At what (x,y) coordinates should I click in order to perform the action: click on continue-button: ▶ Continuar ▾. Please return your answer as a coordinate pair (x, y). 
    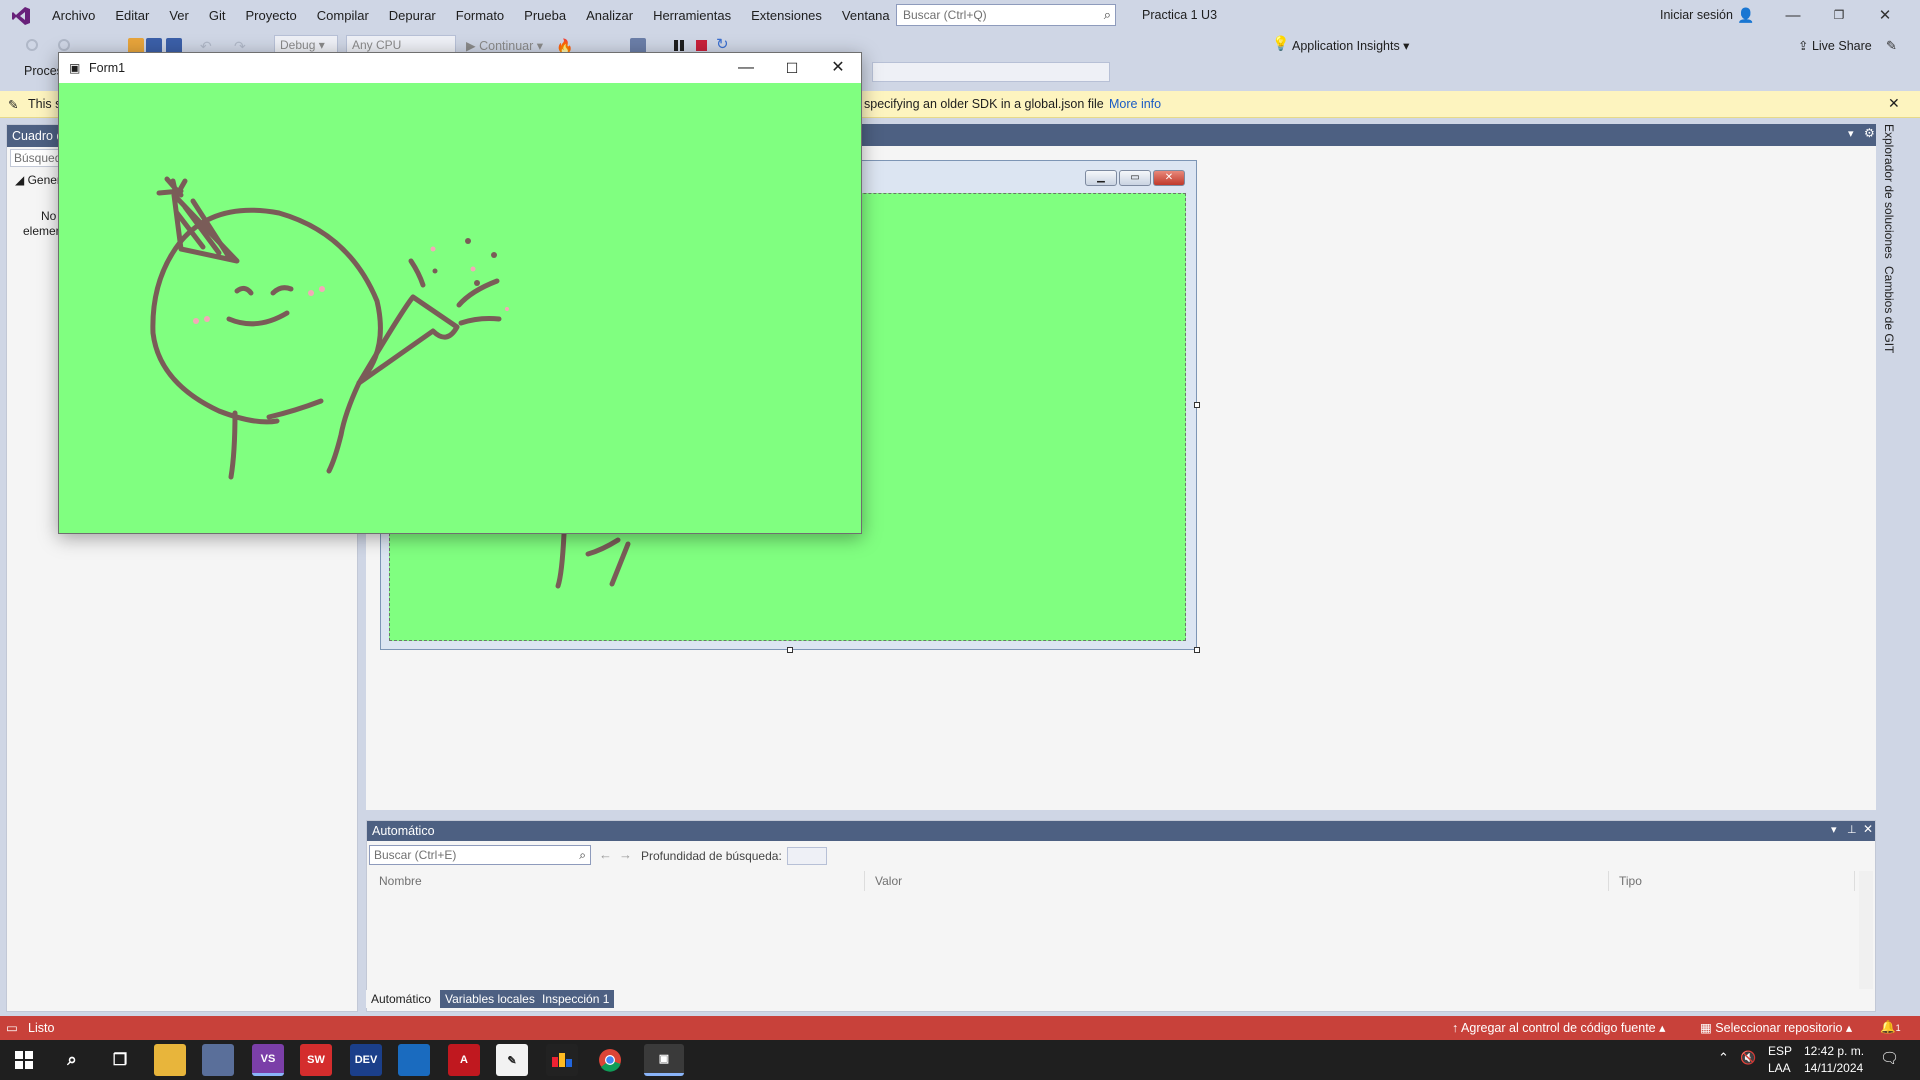
    Looking at the image, I should click on (504, 45).